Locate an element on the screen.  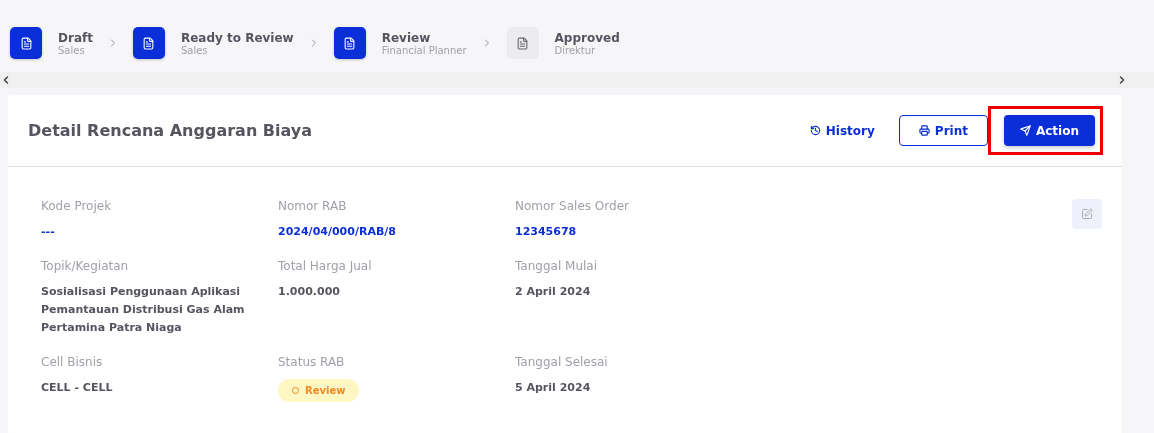
field-label: Kode Projek is located at coordinates (77, 206).